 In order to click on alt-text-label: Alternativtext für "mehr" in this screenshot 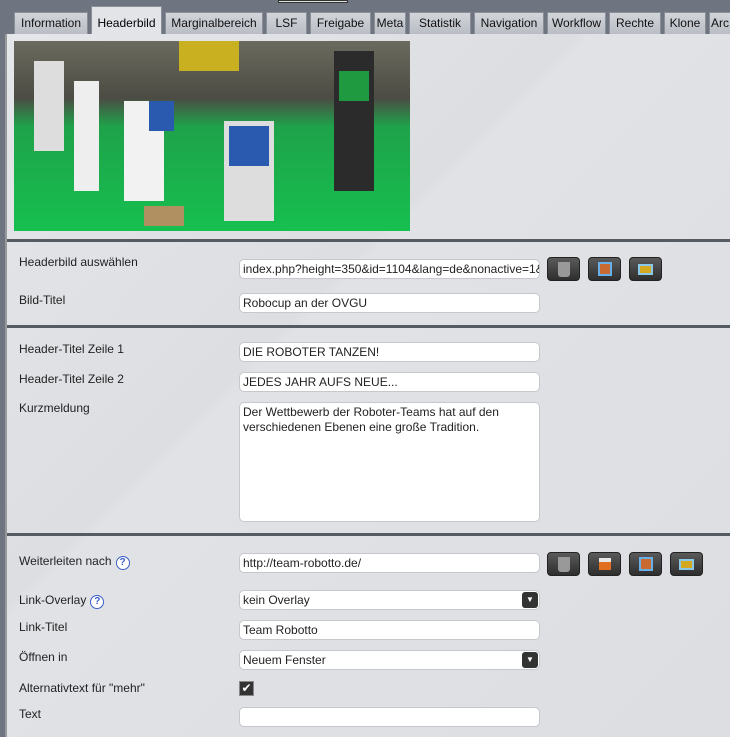, I will do `click(82, 688)`.